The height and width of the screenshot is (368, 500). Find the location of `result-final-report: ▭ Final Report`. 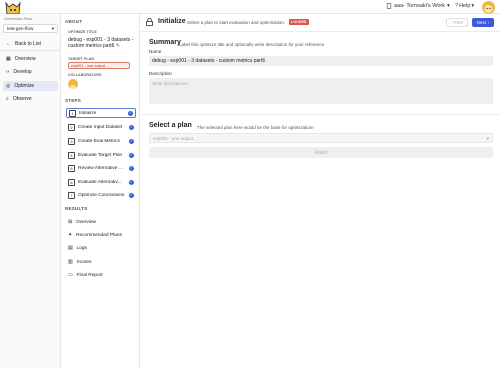

result-final-report: ▭ Final Report is located at coordinates (102, 275).